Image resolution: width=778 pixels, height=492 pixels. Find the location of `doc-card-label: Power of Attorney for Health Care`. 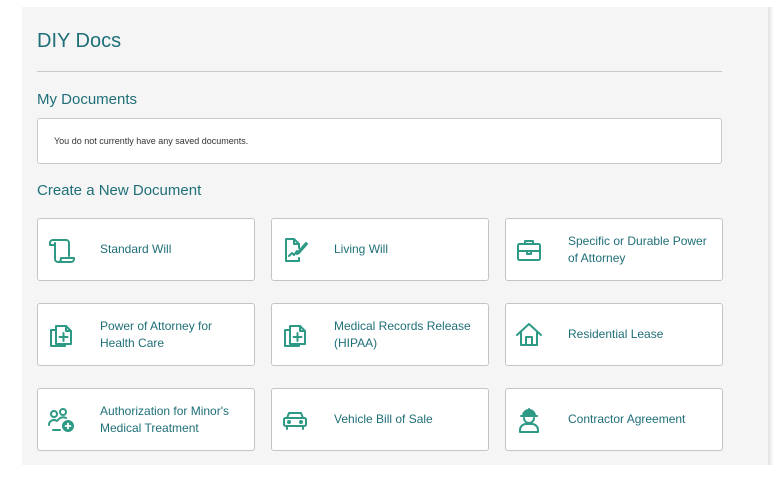

doc-card-label: Power of Attorney for Health Care is located at coordinates (156, 334).